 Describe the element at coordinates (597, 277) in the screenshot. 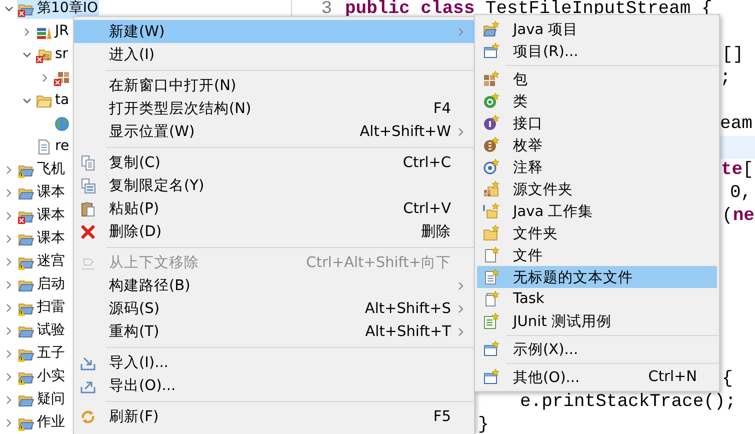

I see `menu-item: 无标题的文本文件` at that location.